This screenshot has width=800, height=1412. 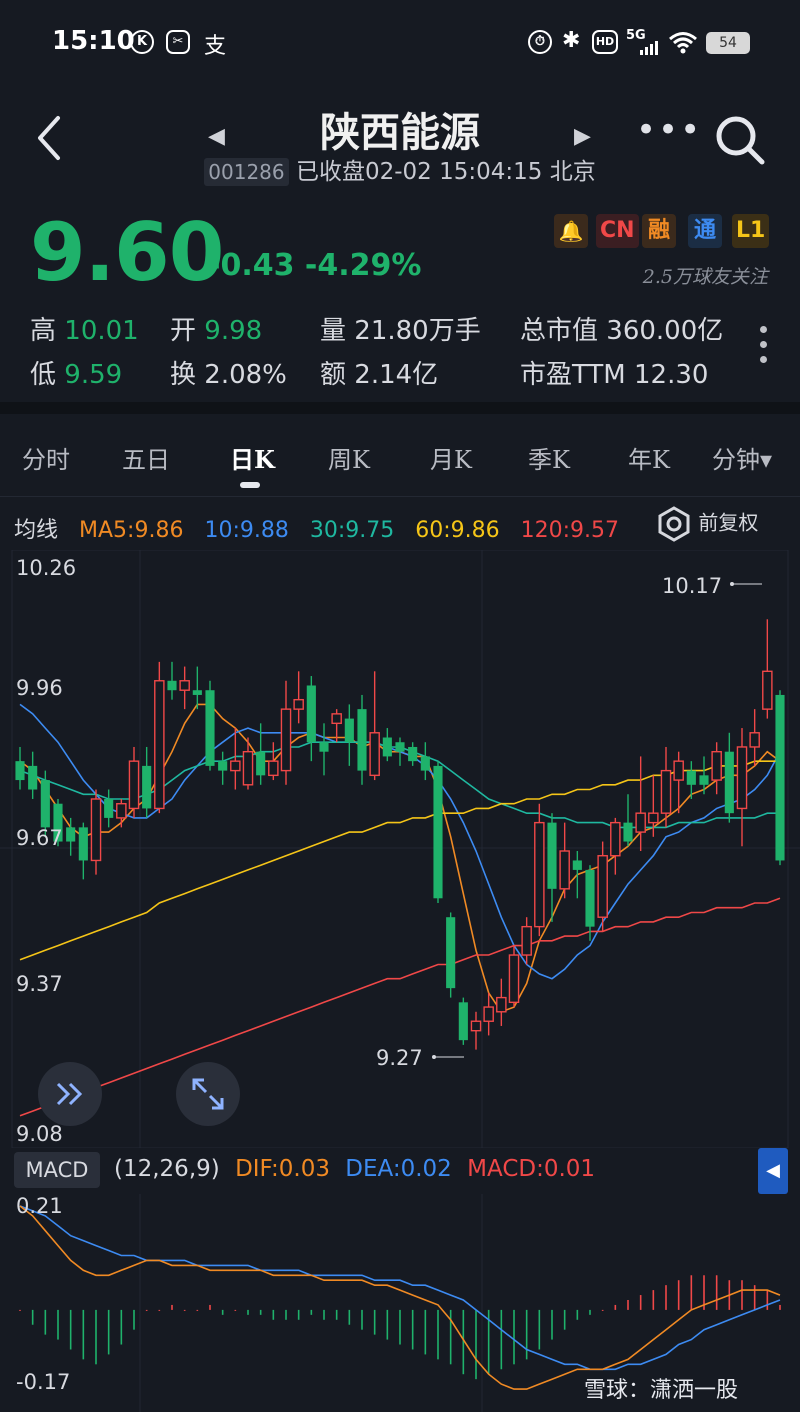 What do you see at coordinates (728, 43) in the screenshot?
I see `battery-indicator: 54` at bounding box center [728, 43].